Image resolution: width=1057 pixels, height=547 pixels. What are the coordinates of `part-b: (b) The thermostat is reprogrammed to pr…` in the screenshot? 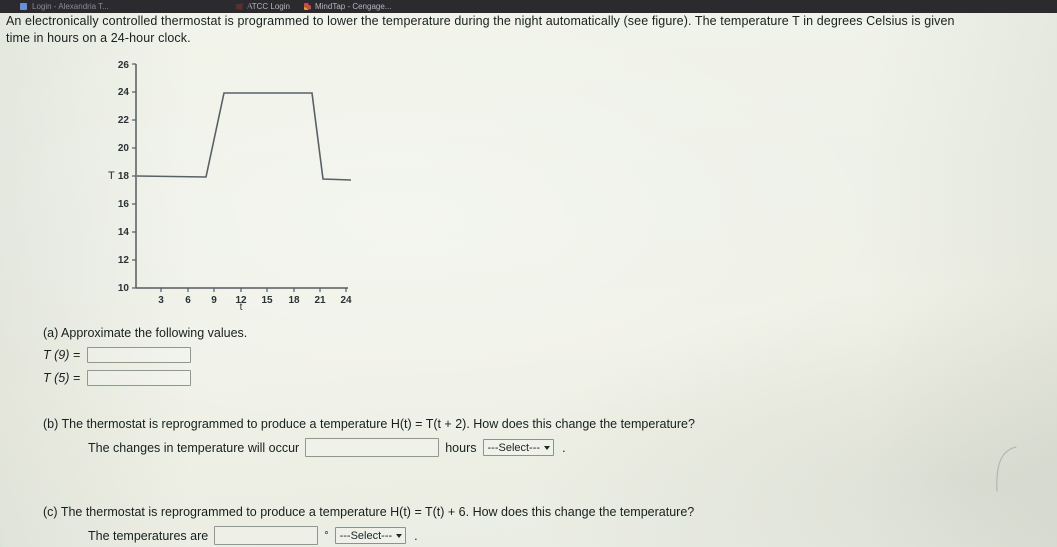 It's located at (533, 437).